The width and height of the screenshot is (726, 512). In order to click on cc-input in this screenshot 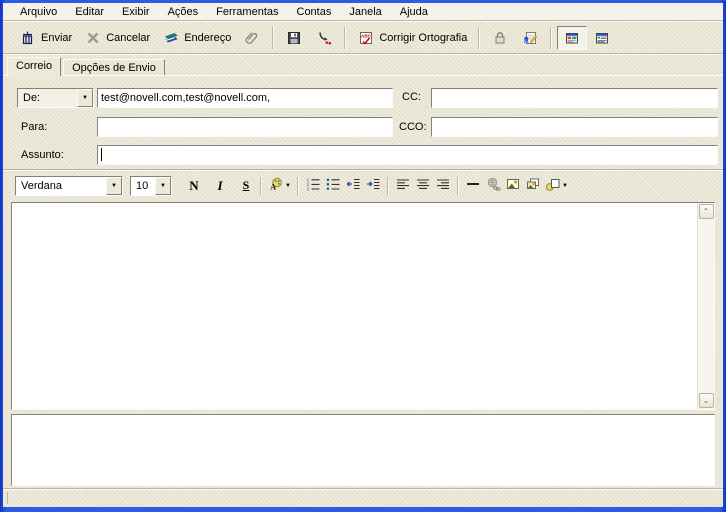, I will do `click(574, 98)`.